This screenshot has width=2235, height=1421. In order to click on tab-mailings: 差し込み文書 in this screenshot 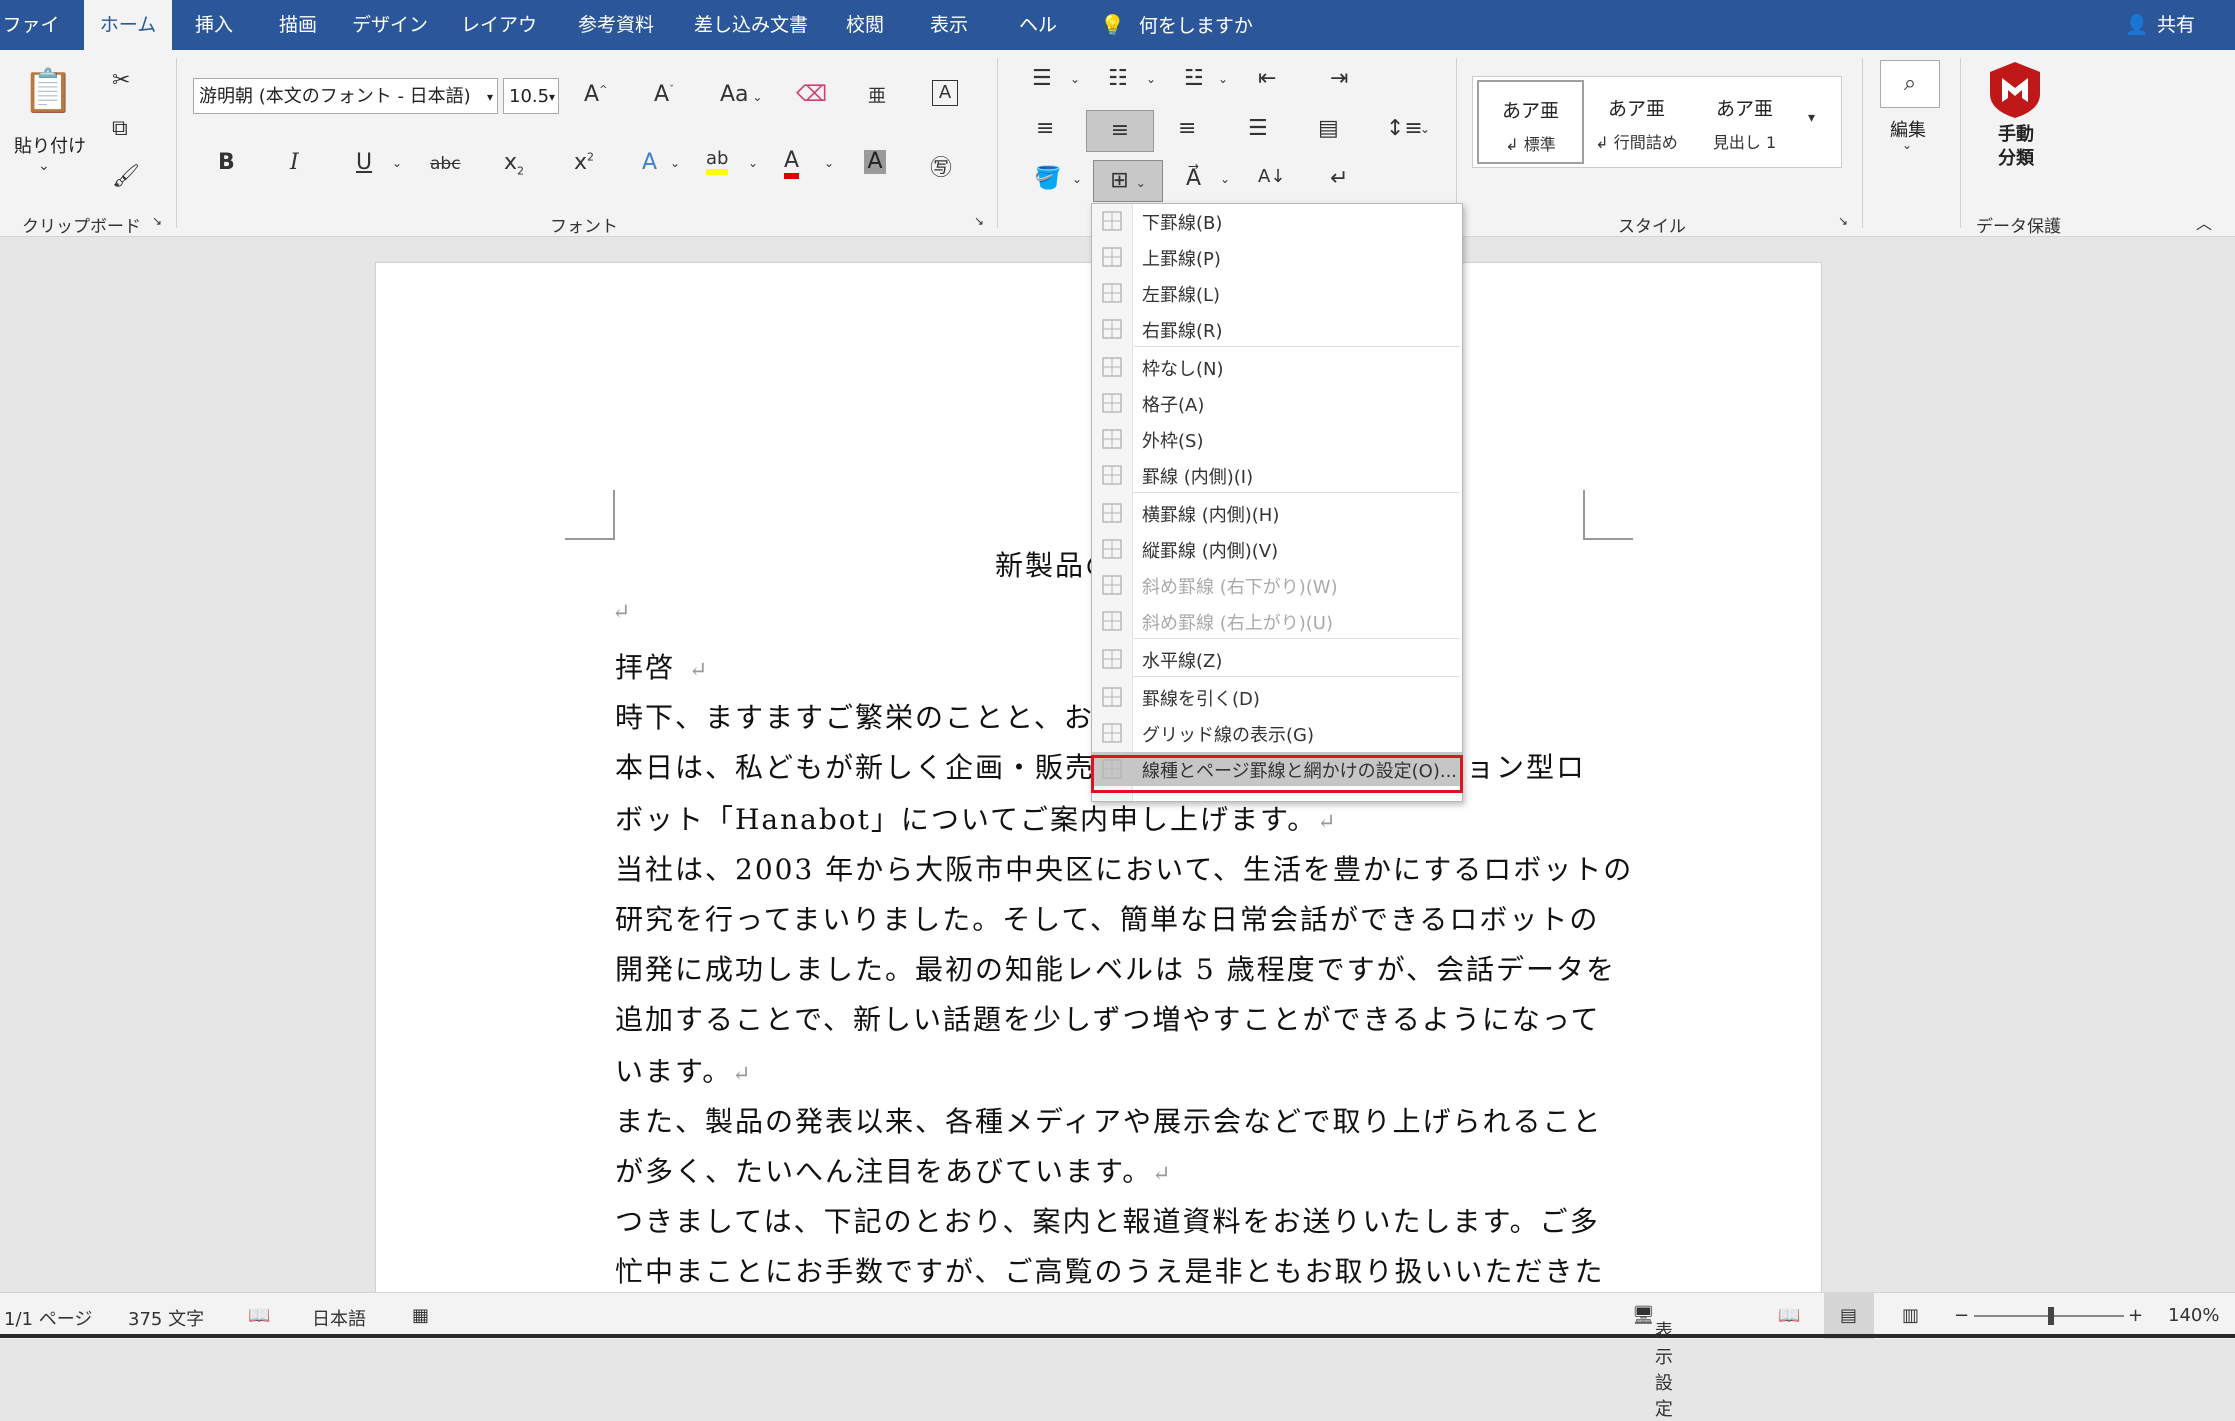, I will do `click(751, 25)`.